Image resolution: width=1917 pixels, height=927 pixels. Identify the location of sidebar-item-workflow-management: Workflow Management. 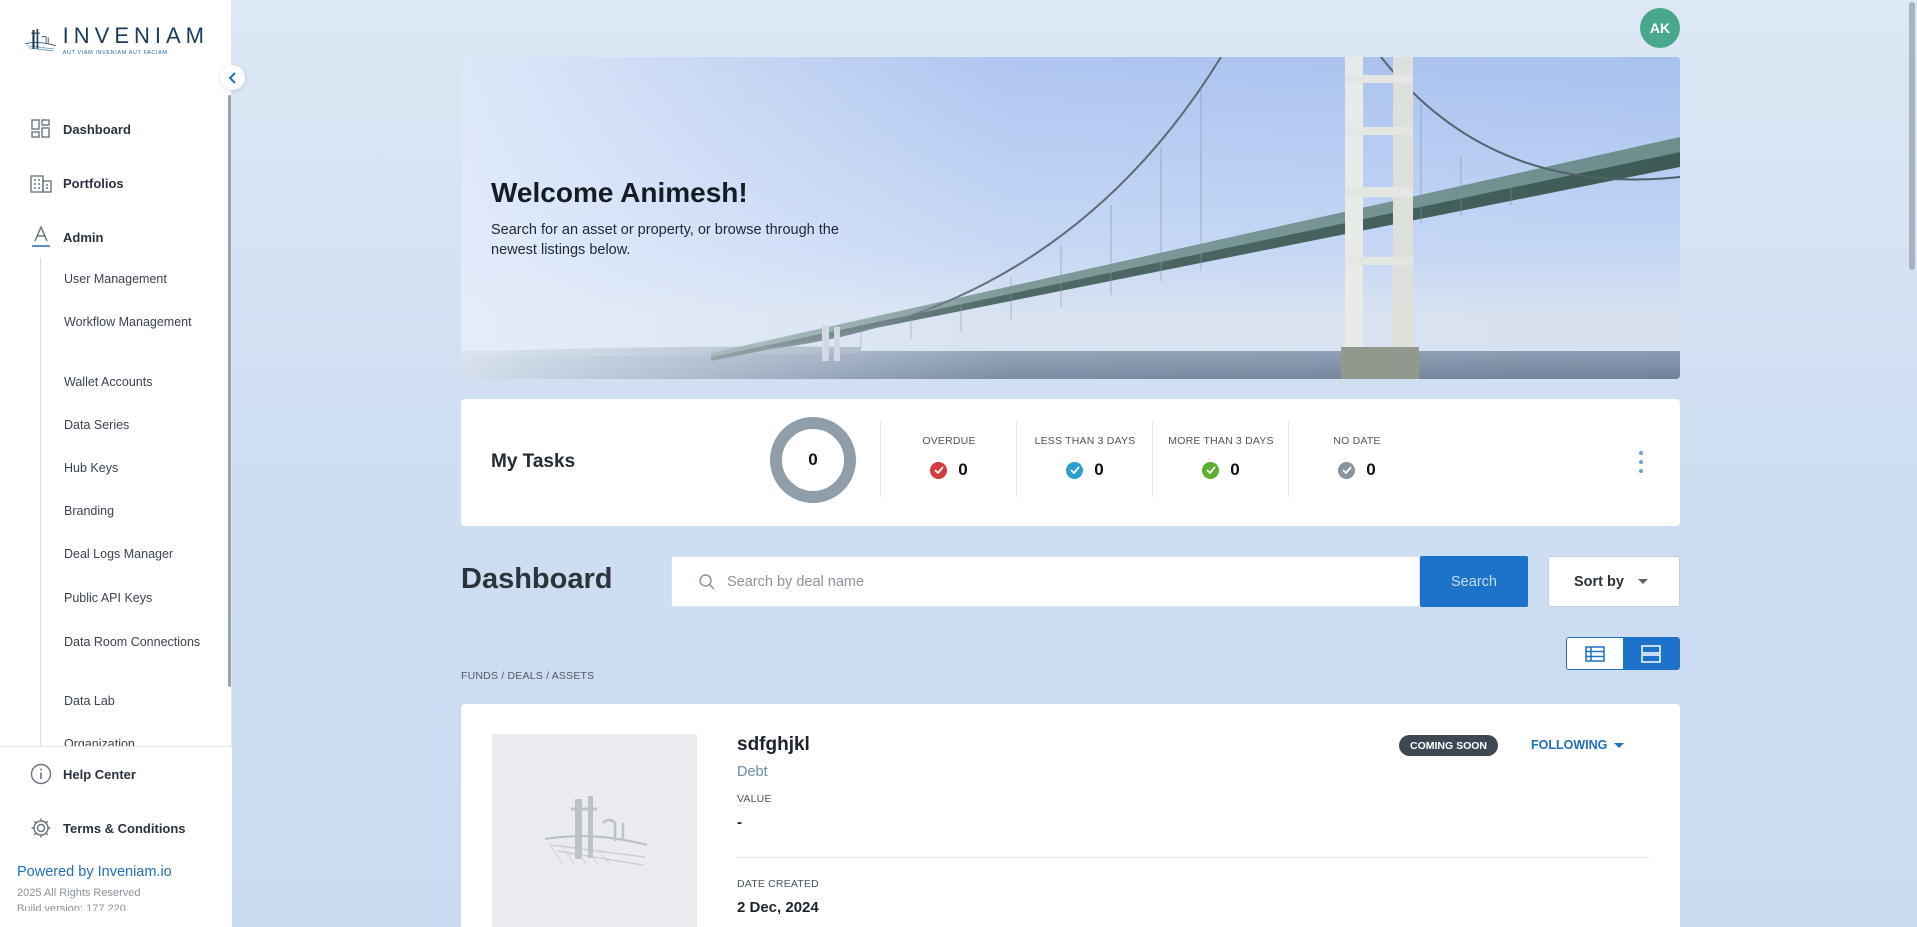
(134, 322).